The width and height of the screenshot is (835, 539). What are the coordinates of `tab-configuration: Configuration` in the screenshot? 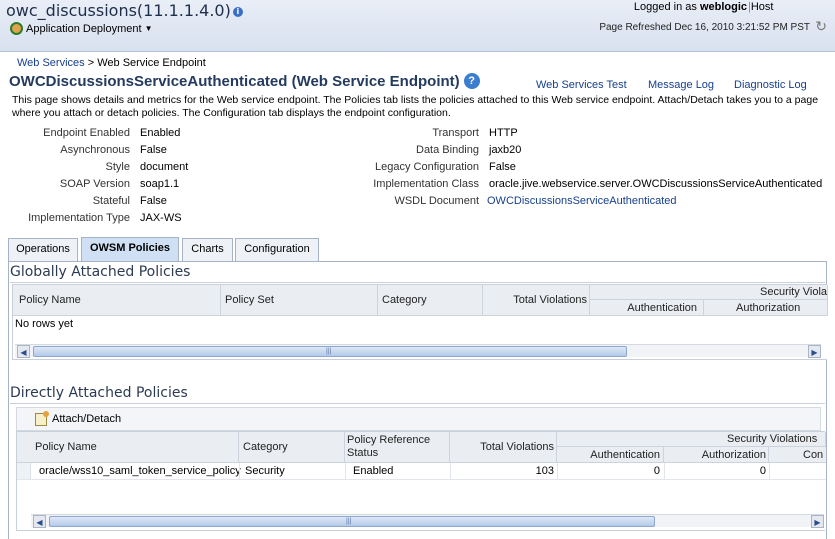 It's located at (277, 250).